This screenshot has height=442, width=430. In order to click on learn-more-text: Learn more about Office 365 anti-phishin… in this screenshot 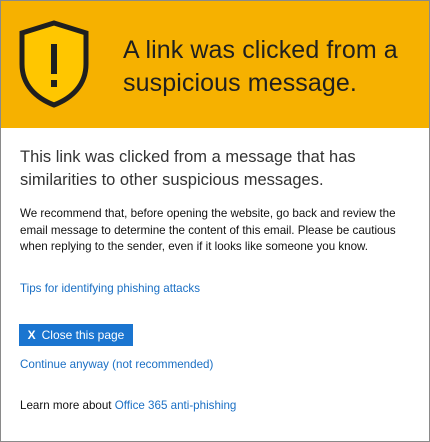, I will do `click(128, 405)`.